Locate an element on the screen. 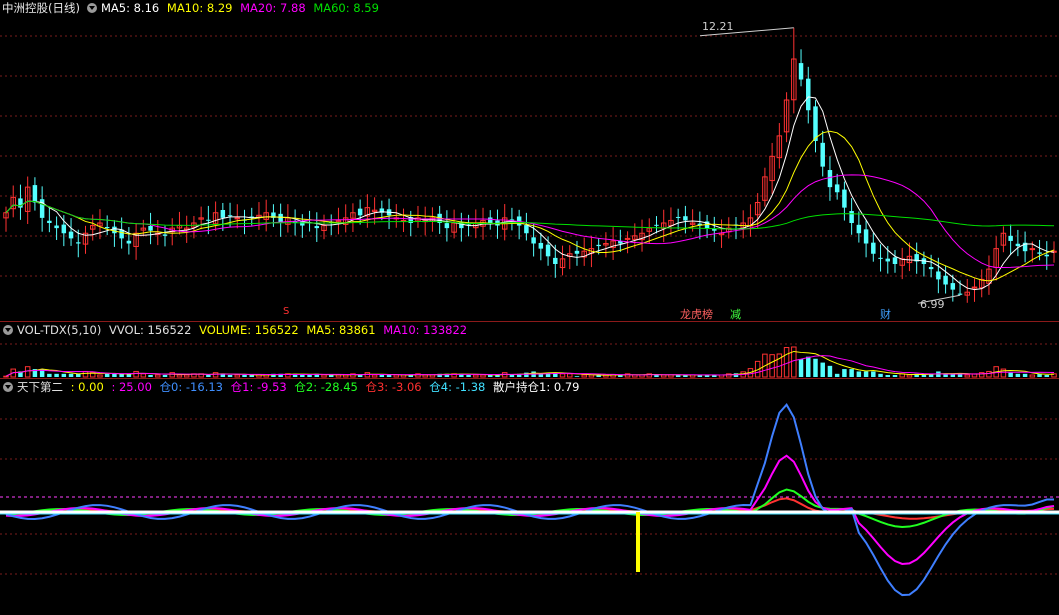 Image resolution: width=1059 pixels, height=615 pixels. stock-title: 中洲控股(日线) is located at coordinates (41, 8).